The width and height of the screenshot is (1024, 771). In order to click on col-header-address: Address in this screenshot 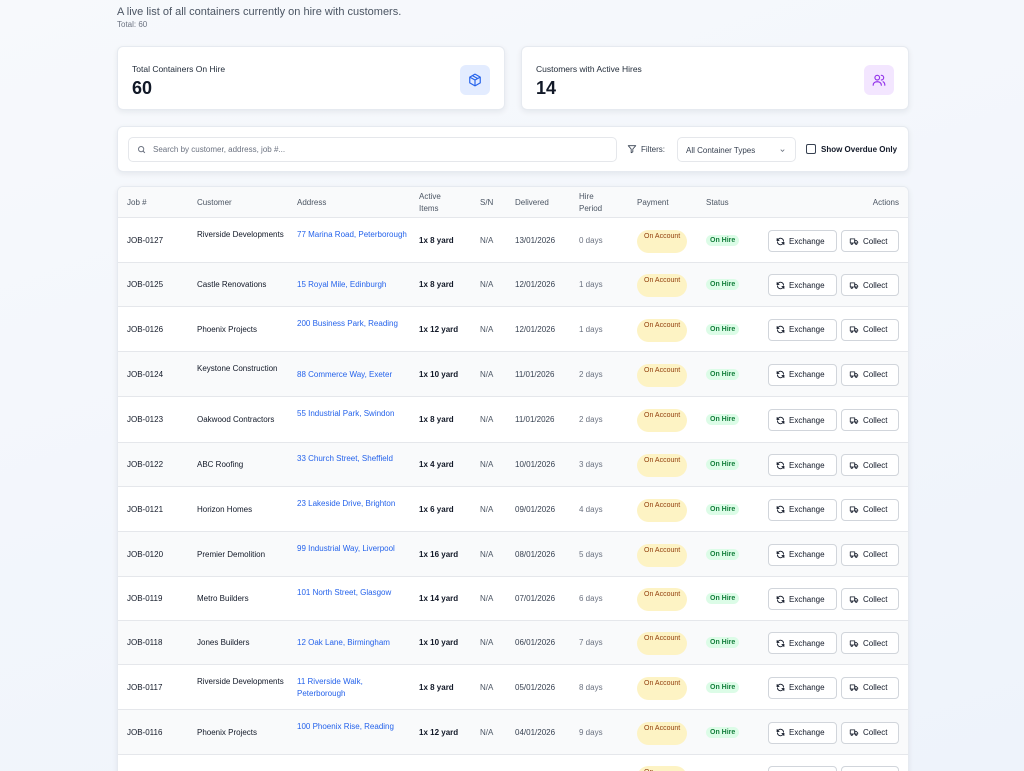, I will do `click(312, 202)`.